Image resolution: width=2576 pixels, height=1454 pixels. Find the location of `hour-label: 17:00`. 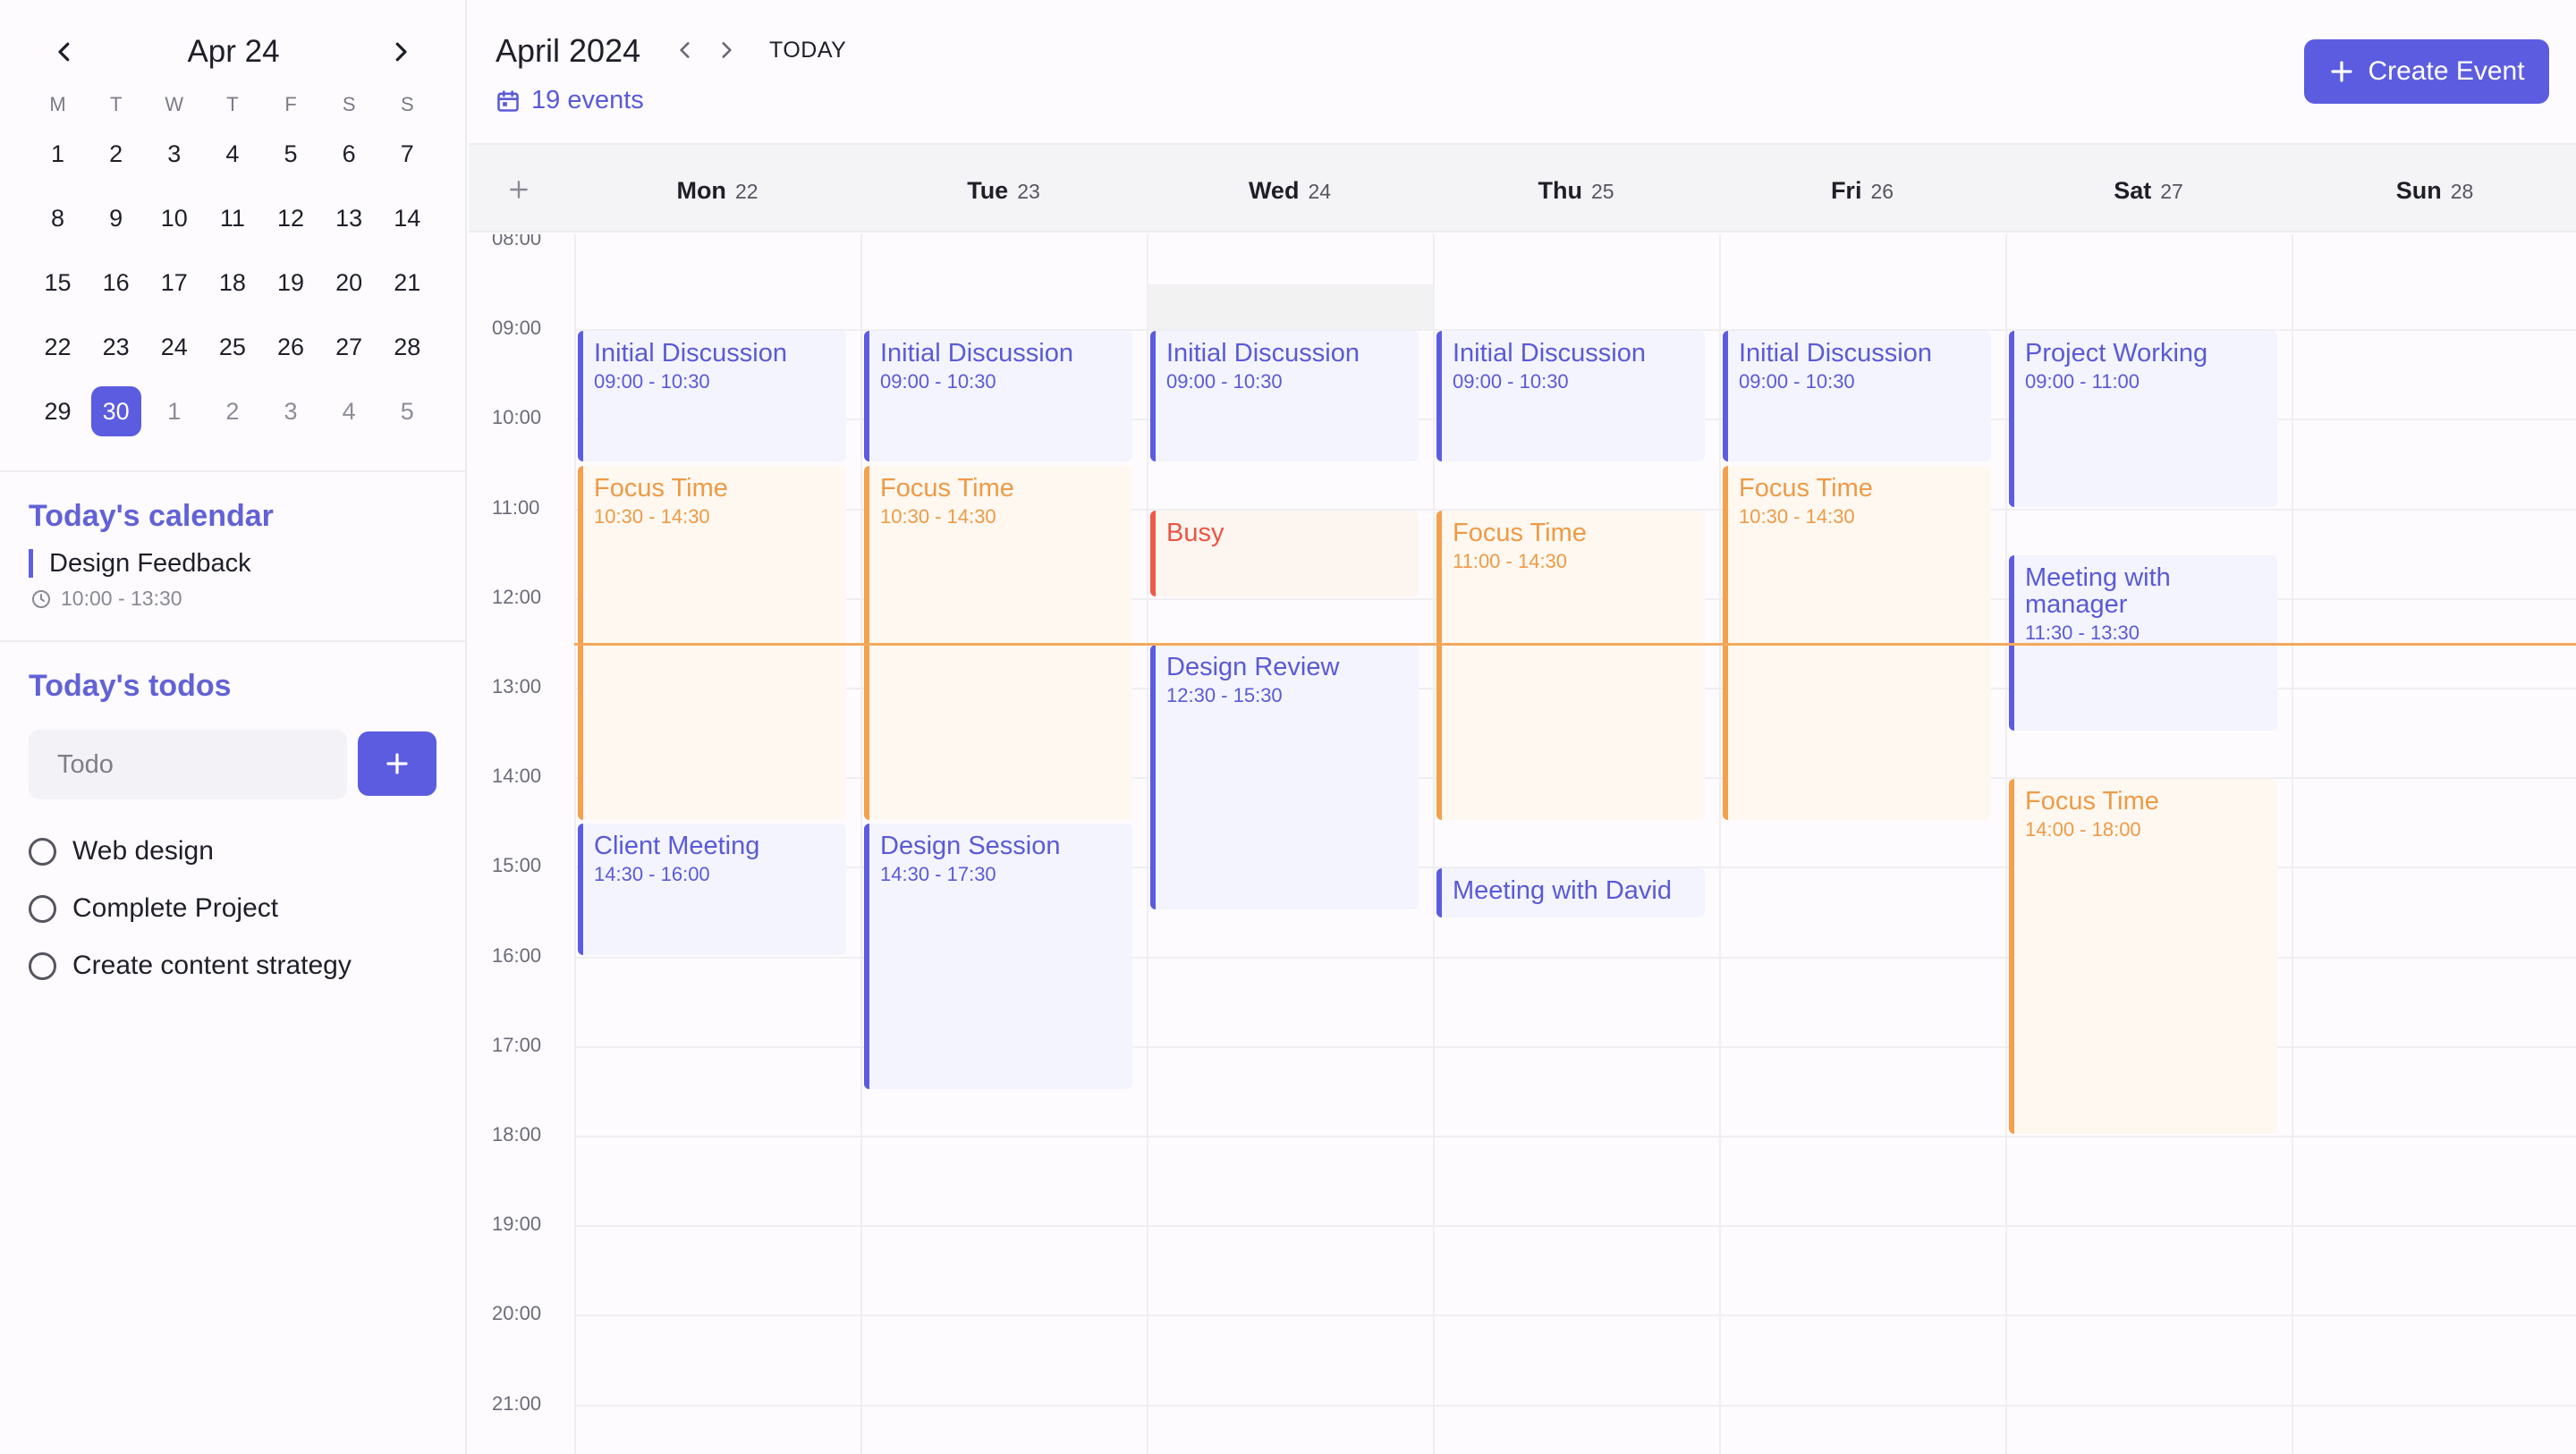

hour-label: 17:00 is located at coordinates (517, 1044).